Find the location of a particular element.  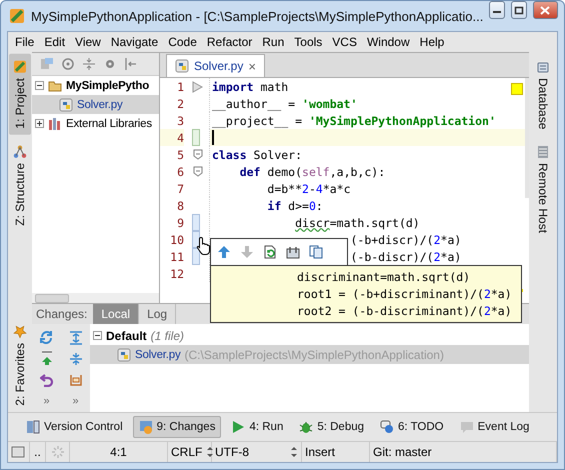

menu-item: Run is located at coordinates (273, 42).